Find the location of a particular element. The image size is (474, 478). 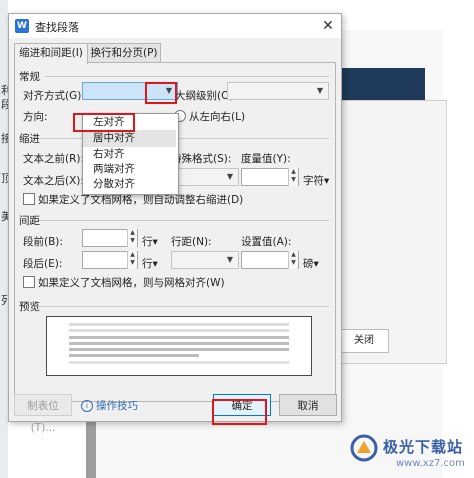

tab-line-page-breaks: 换行和分页(P) is located at coordinates (124, 53).